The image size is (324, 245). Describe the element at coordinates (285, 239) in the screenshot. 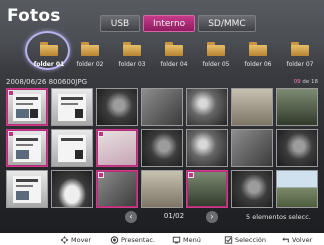

I see `return-icon` at that location.